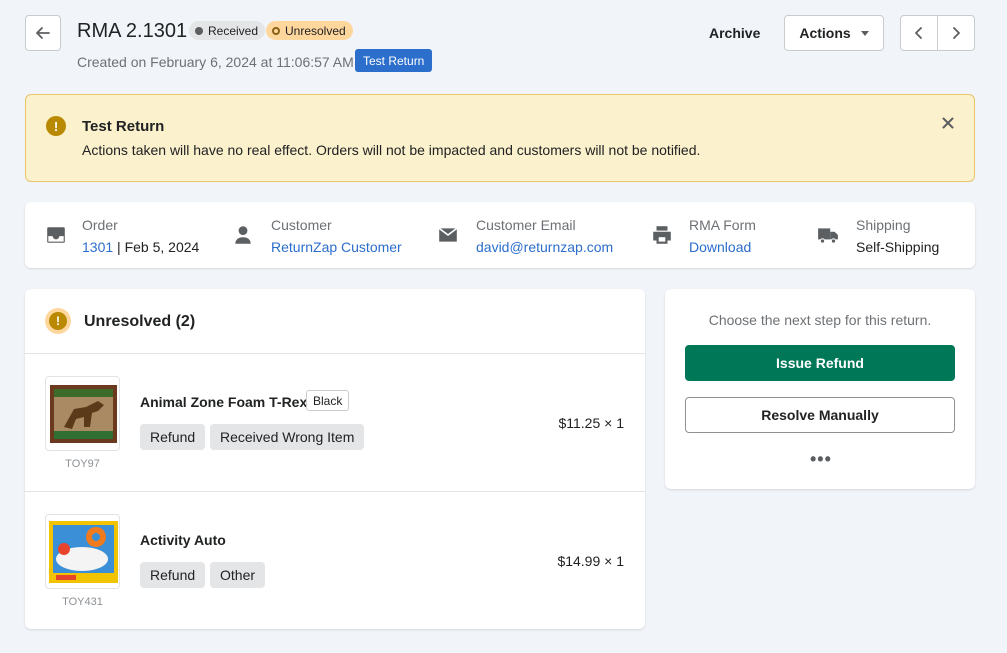 Image resolution: width=1007 pixels, height=653 pixels. I want to click on test-return-tag: Test Return, so click(394, 60).